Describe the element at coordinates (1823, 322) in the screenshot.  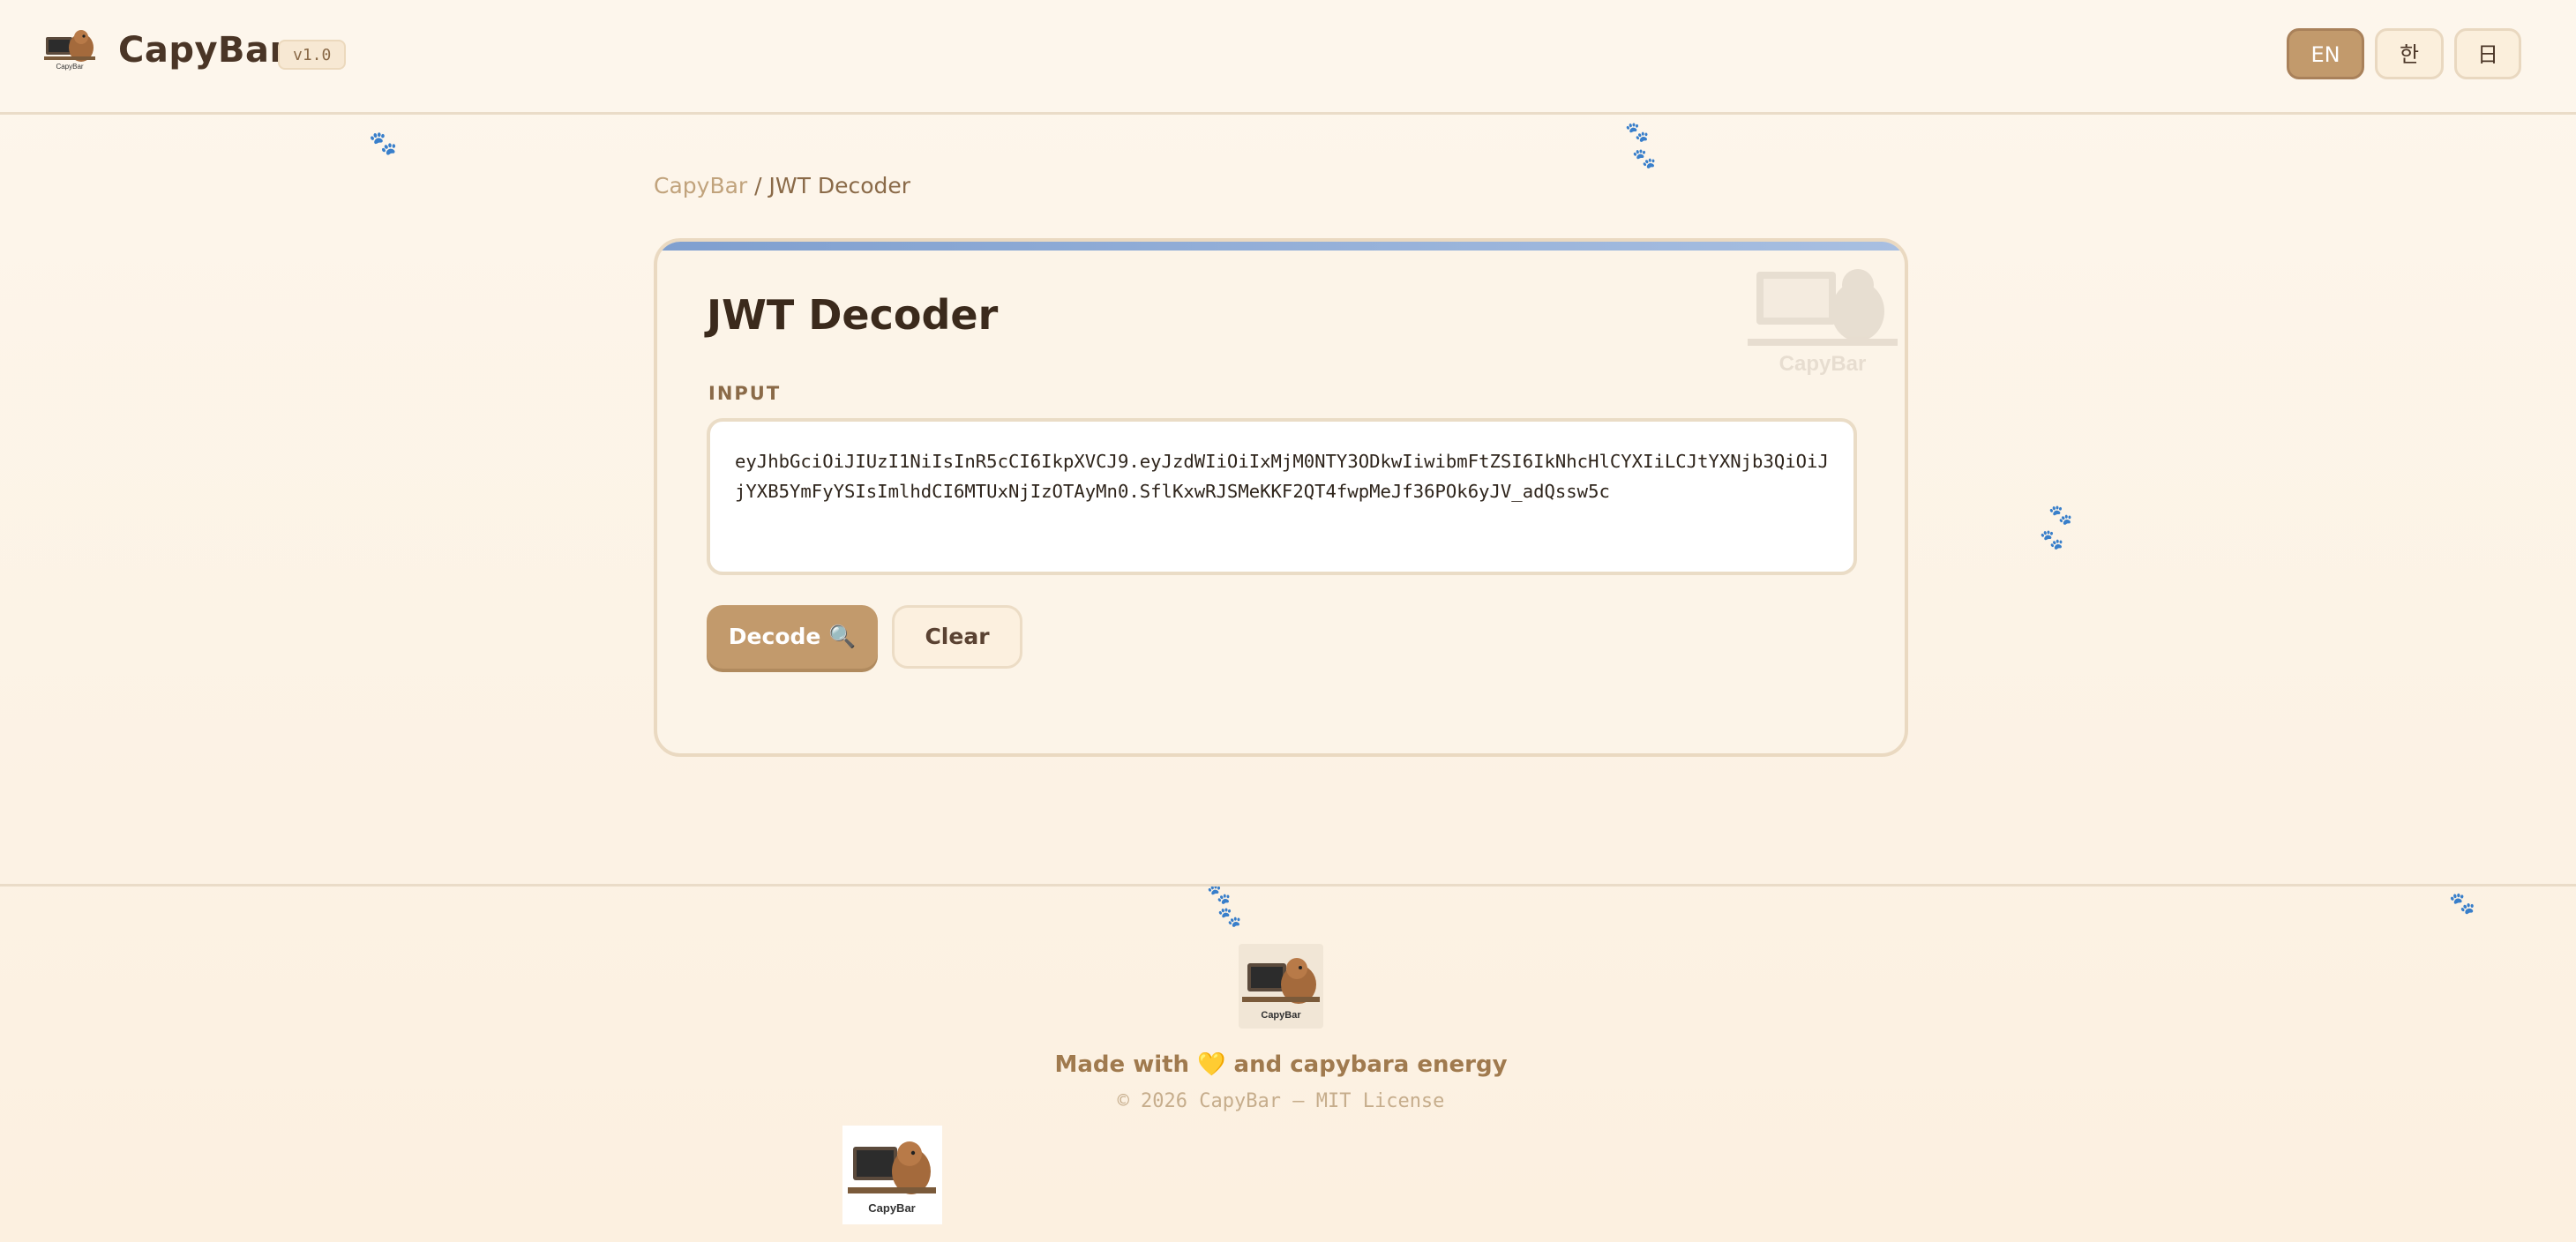
I see `capybara-watermark-icon: CapyBar` at that location.